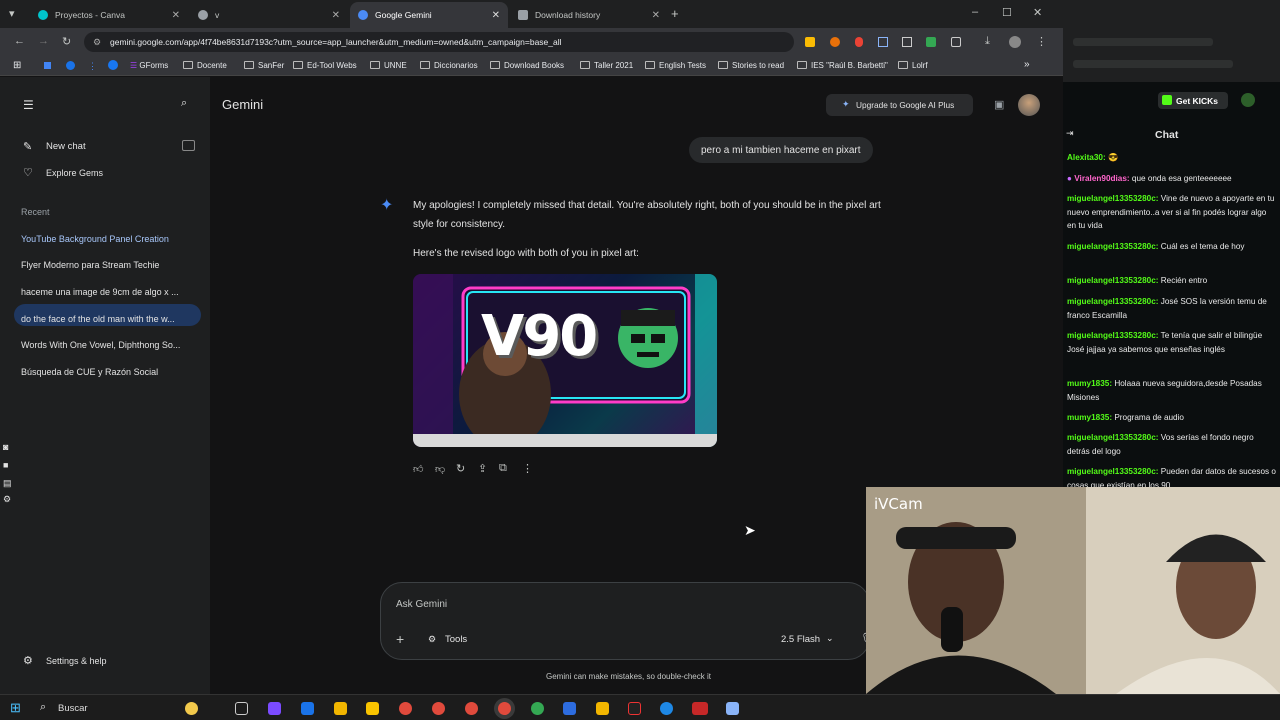 The image size is (1280, 720). Describe the element at coordinates (913, 65) in the screenshot. I see `bookmark-lolrf: Lolrf` at that location.